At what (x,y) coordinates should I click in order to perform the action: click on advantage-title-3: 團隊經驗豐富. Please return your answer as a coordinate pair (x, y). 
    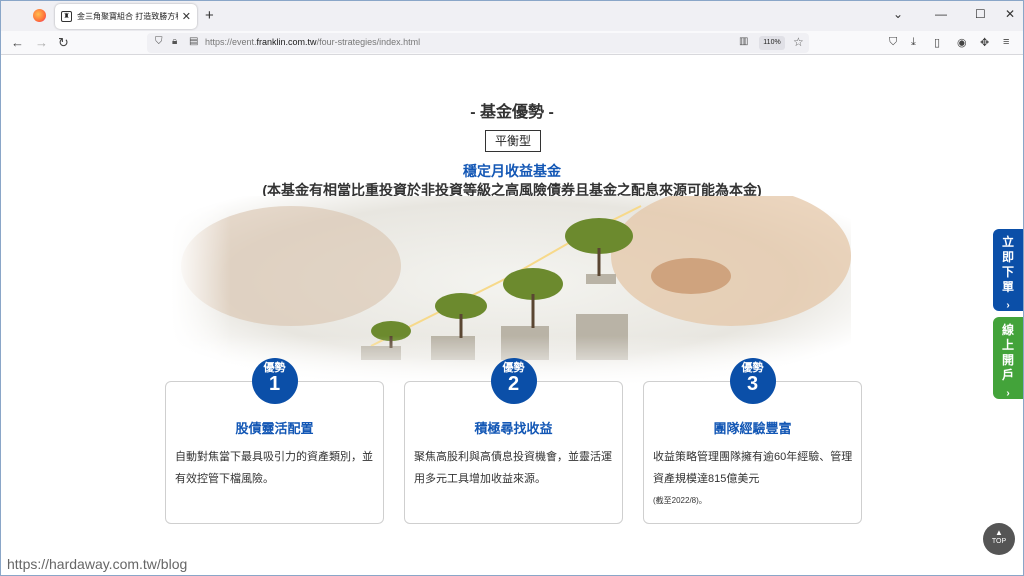
    Looking at the image, I should click on (752, 428).